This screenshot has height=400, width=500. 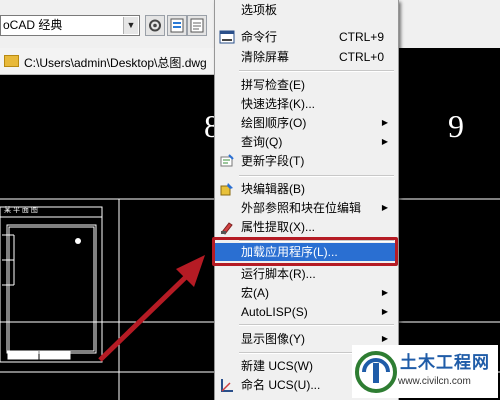 What do you see at coordinates (11, 61) in the screenshot?
I see `folder-icon` at bounding box center [11, 61].